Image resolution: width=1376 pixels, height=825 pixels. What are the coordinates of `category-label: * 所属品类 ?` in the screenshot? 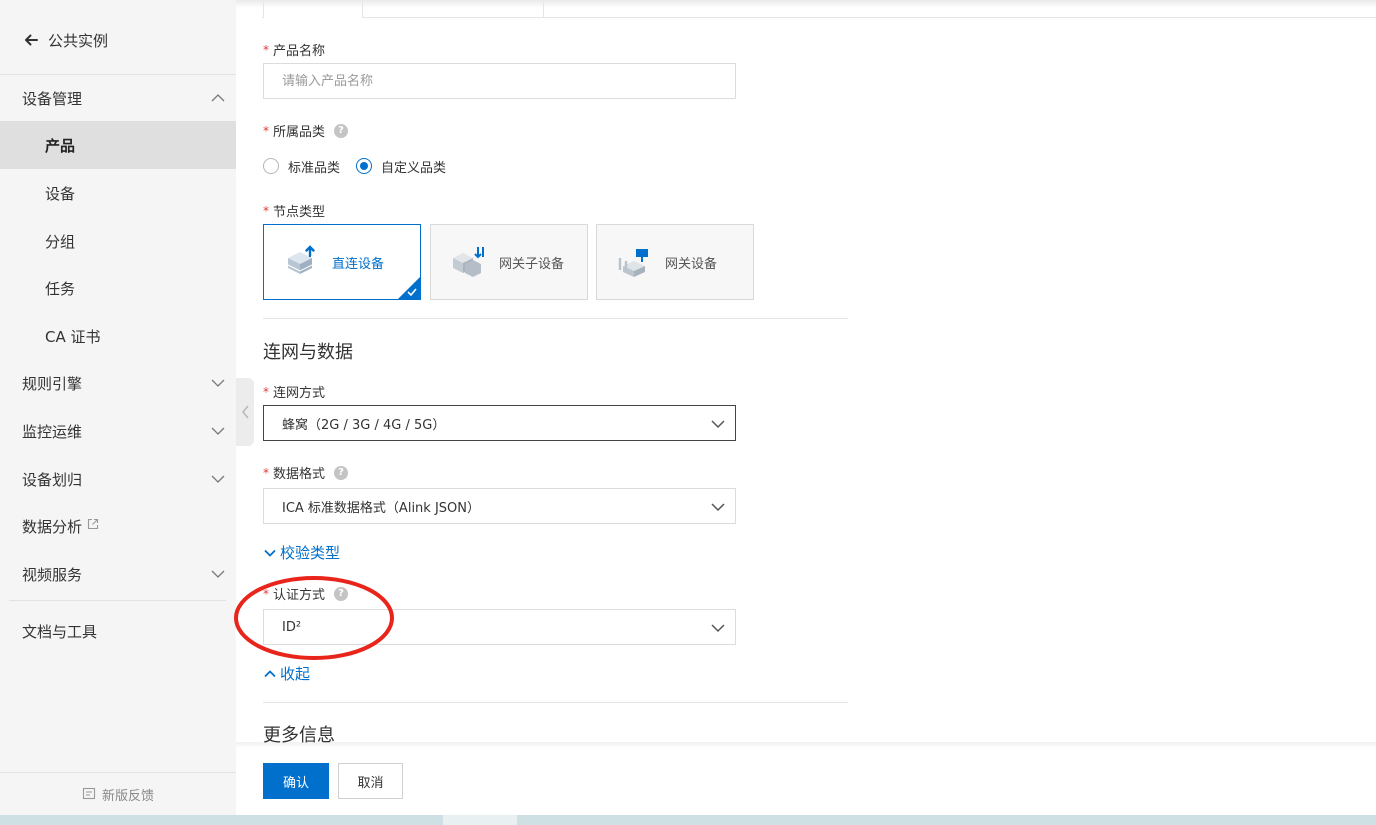 It's located at (306, 130).